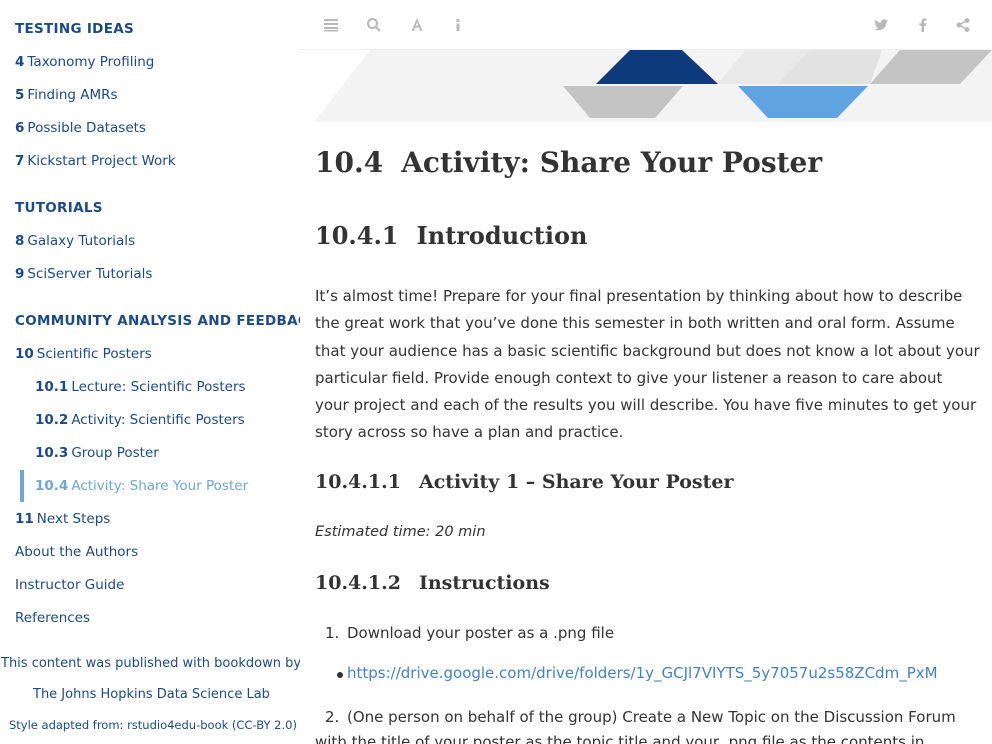 The image size is (992, 744). I want to click on sidebar-item-possible-datasets: 6 Possible Datasets, so click(80, 128).